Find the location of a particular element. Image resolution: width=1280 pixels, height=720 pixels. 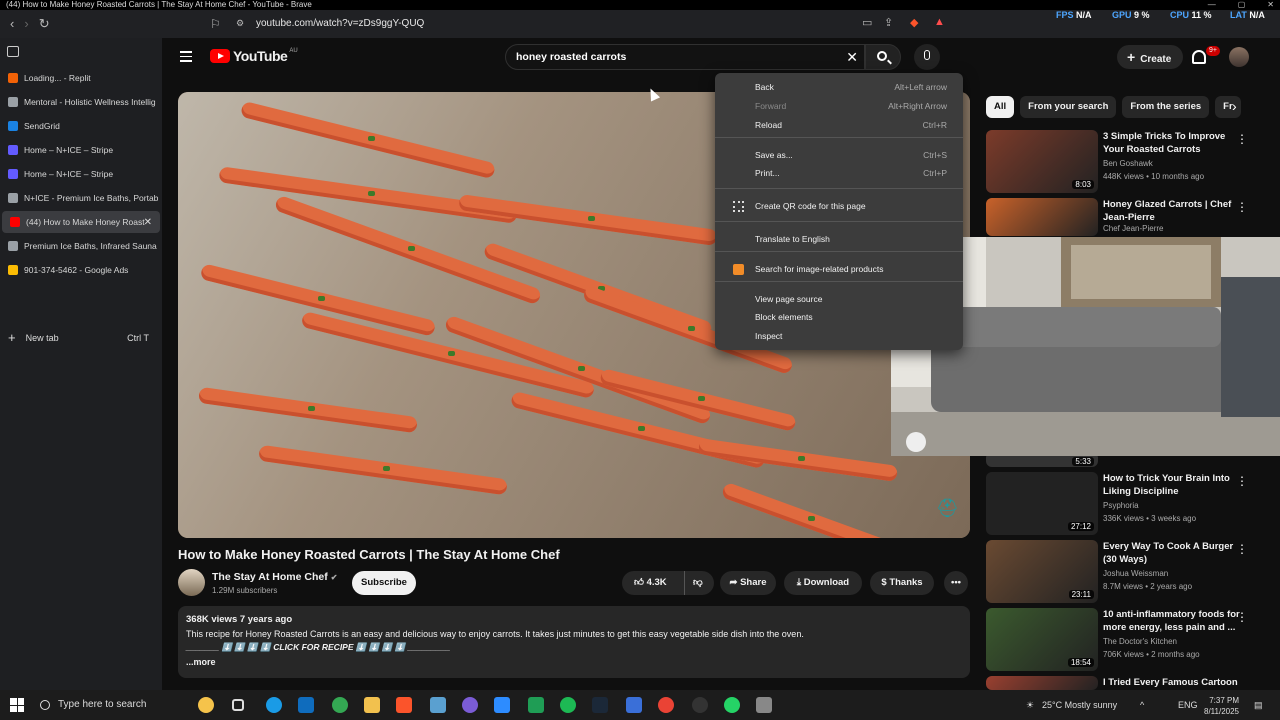

taskbar-search: Type here to search is located at coordinates (91, 705).